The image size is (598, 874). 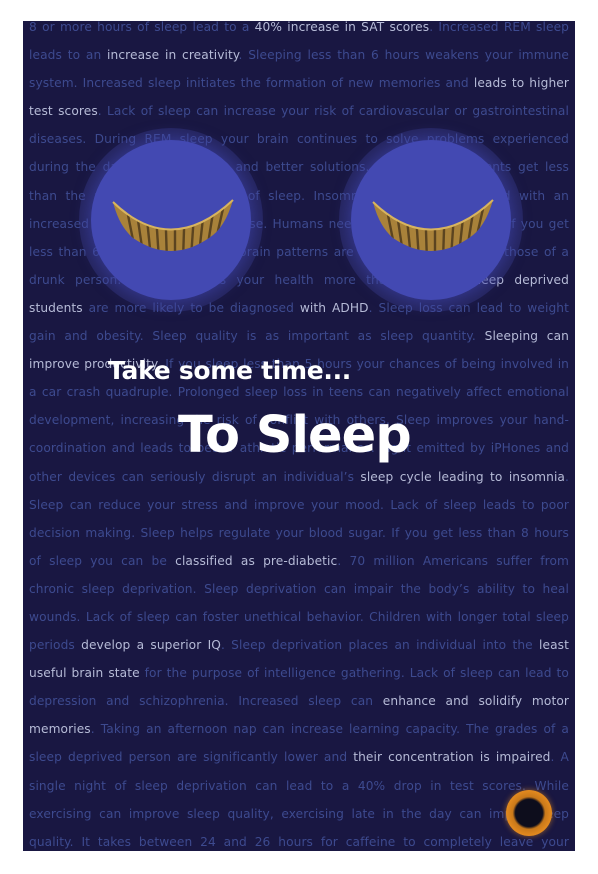 What do you see at coordinates (295, 435) in the screenshot?
I see `main-title-to-sleep: To Sleep` at bounding box center [295, 435].